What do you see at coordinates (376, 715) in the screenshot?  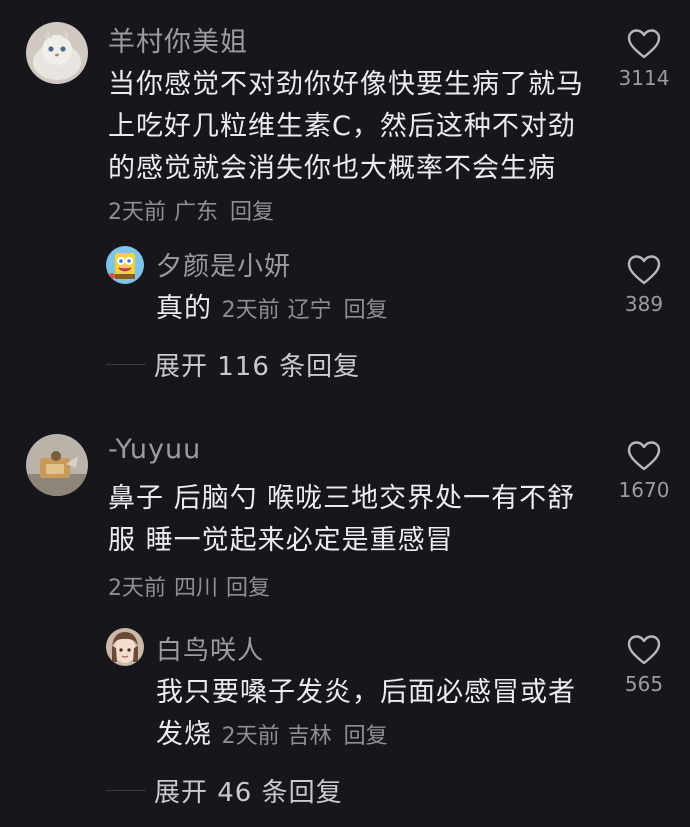 I see `reply-text: 我只要嗓子发炎，后面必感冒或者发烧 2天前 吉林 回复` at bounding box center [376, 715].